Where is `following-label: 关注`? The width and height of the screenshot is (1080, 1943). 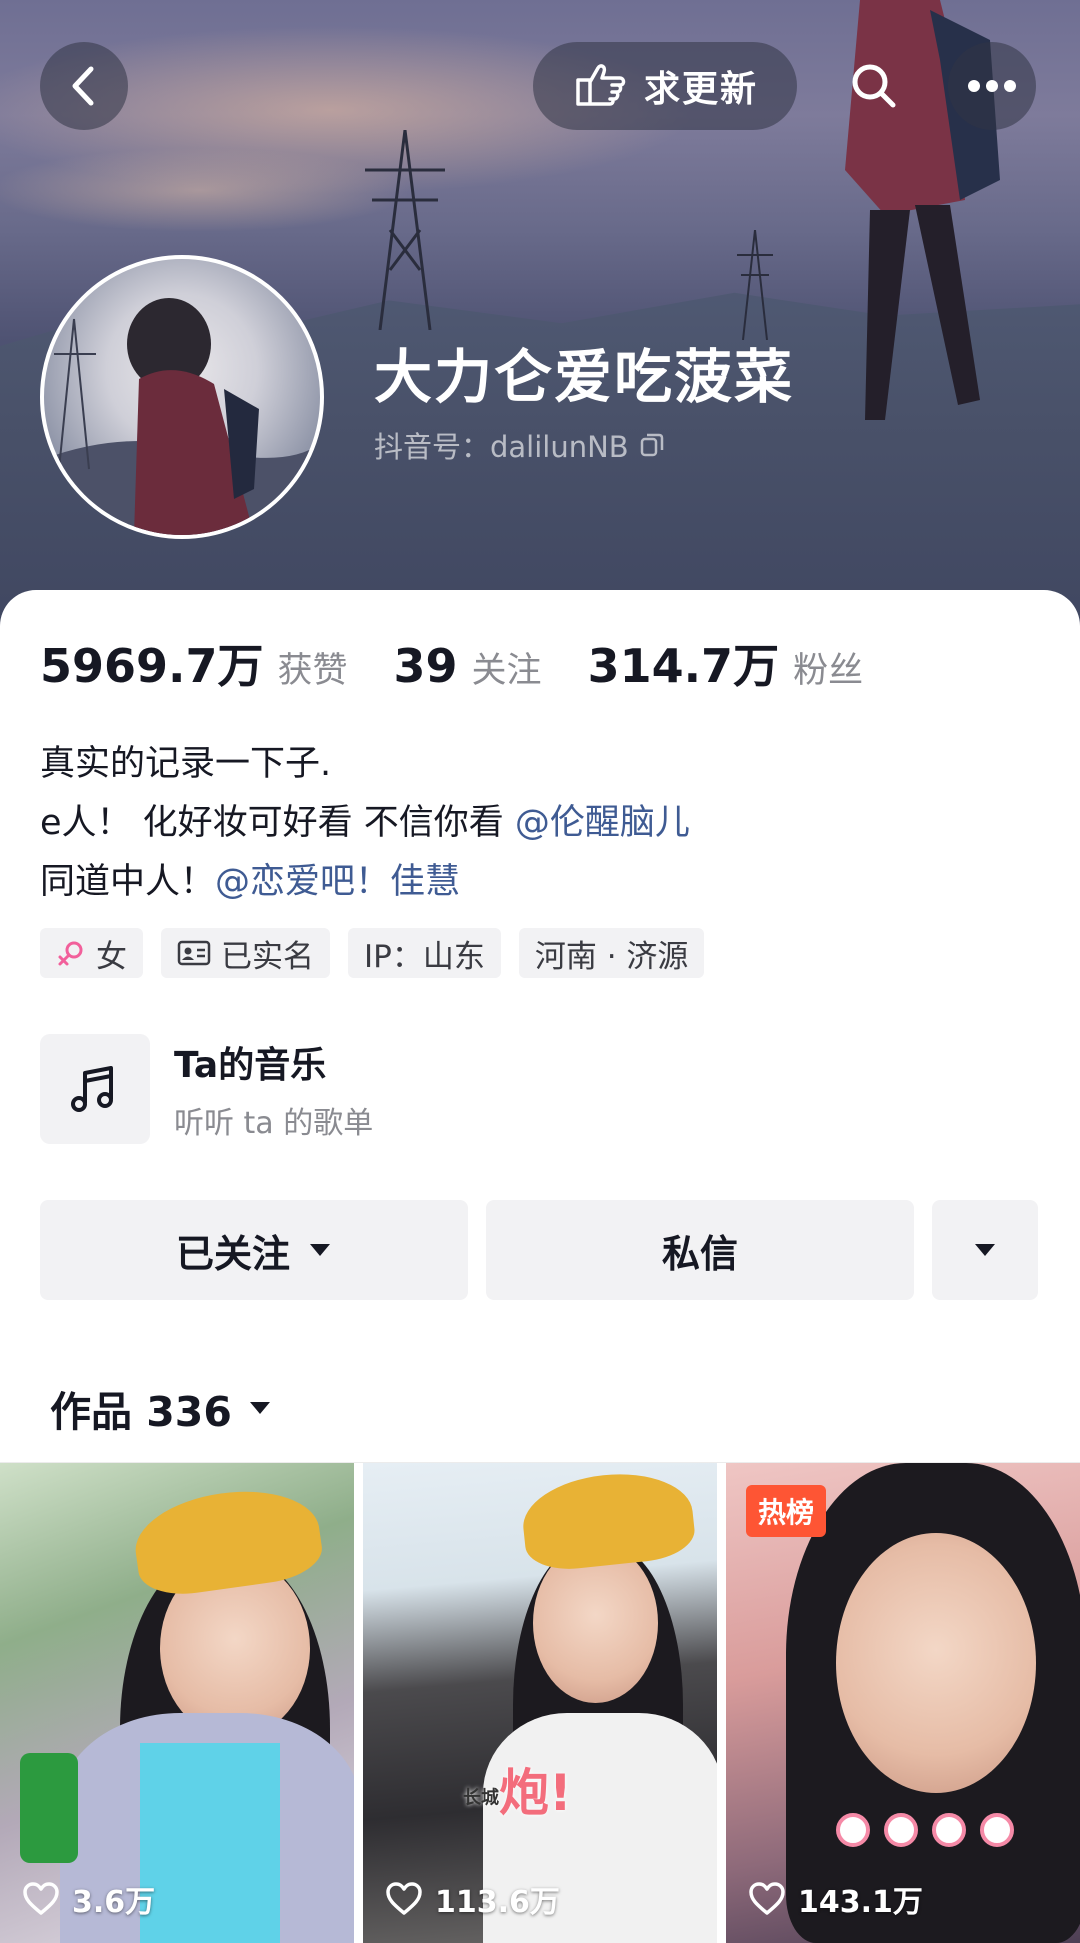 following-label: 关注 is located at coordinates (507, 667).